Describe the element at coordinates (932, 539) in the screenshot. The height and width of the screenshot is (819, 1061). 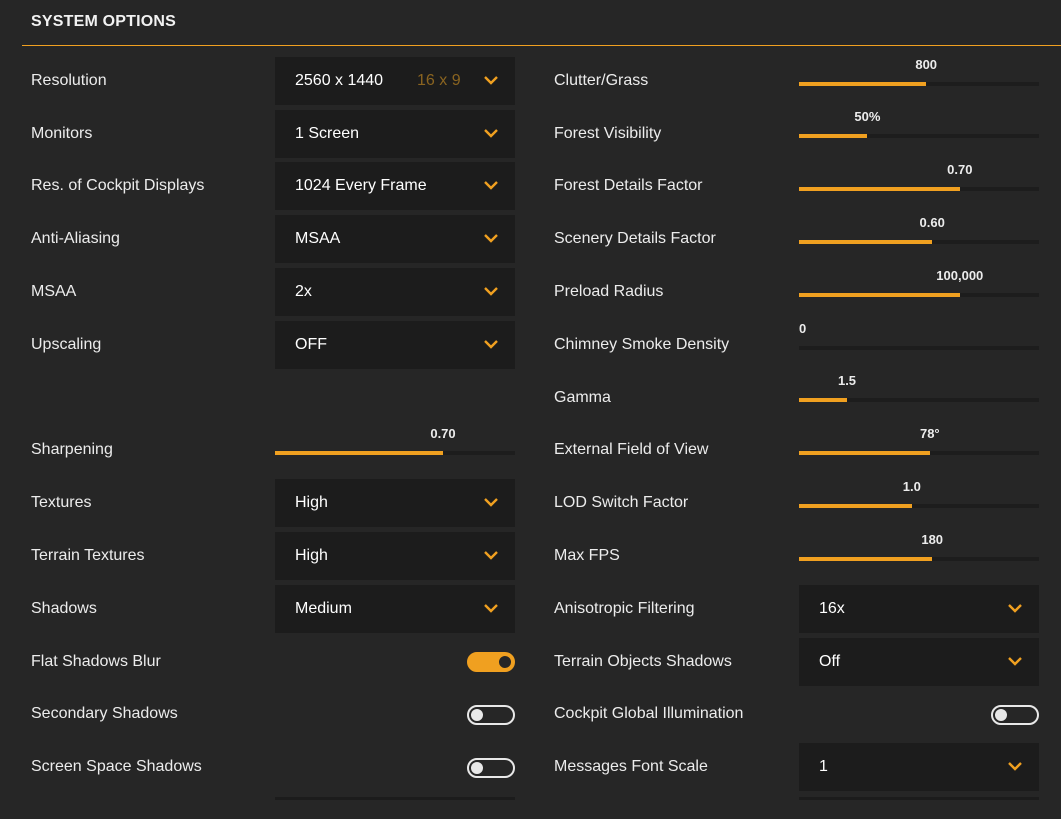
I see `max-fps-value: 180` at that location.